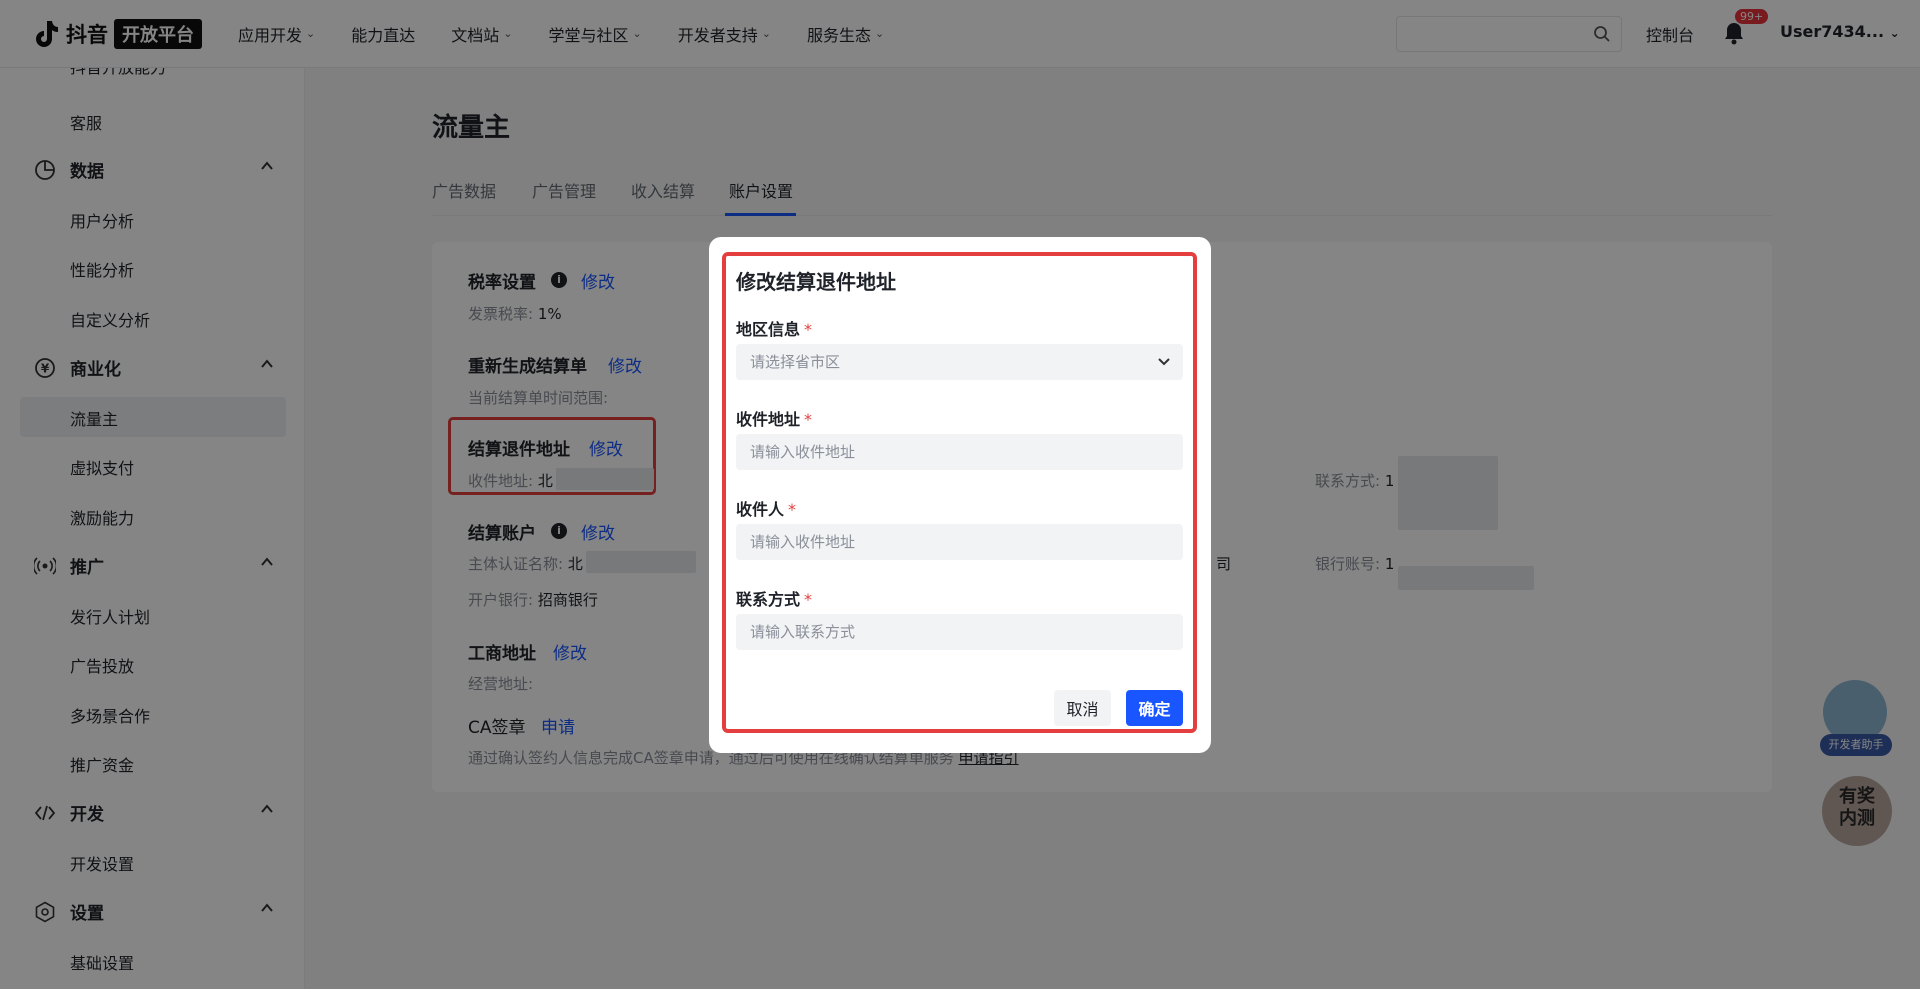  I want to click on address-field-label: 收件地址 *, so click(774, 418).